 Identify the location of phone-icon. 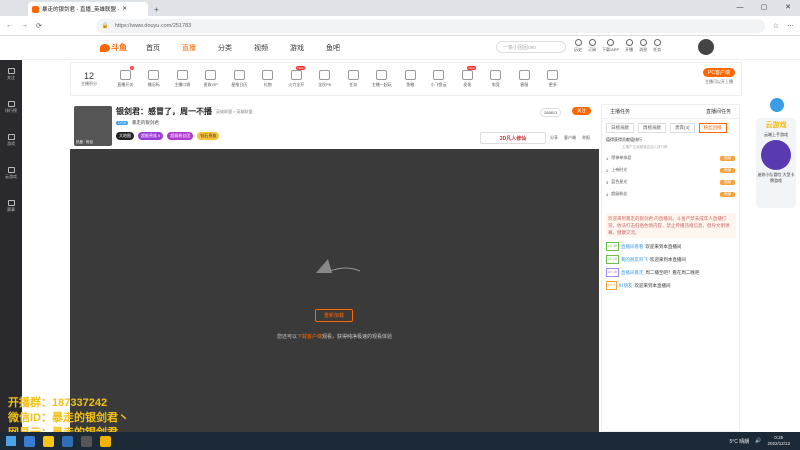
(611, 42).